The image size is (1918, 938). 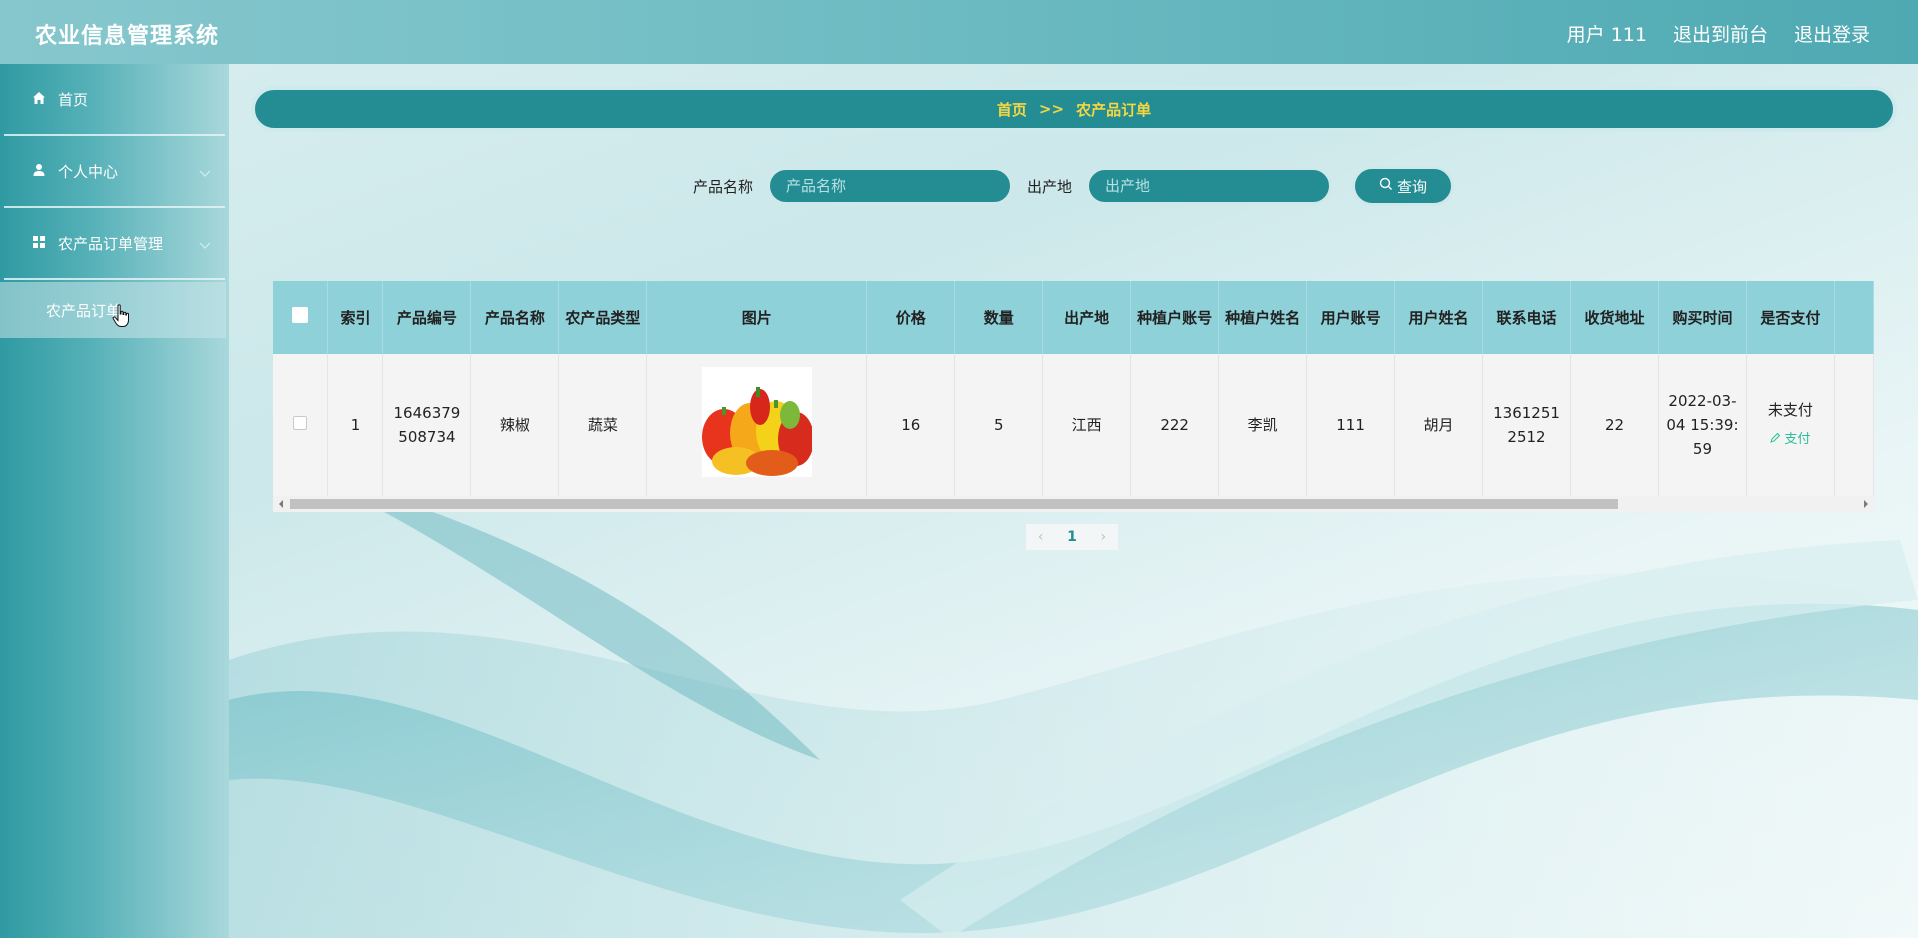 What do you see at coordinates (1854, 425) in the screenshot?
I see `cell-extra` at bounding box center [1854, 425].